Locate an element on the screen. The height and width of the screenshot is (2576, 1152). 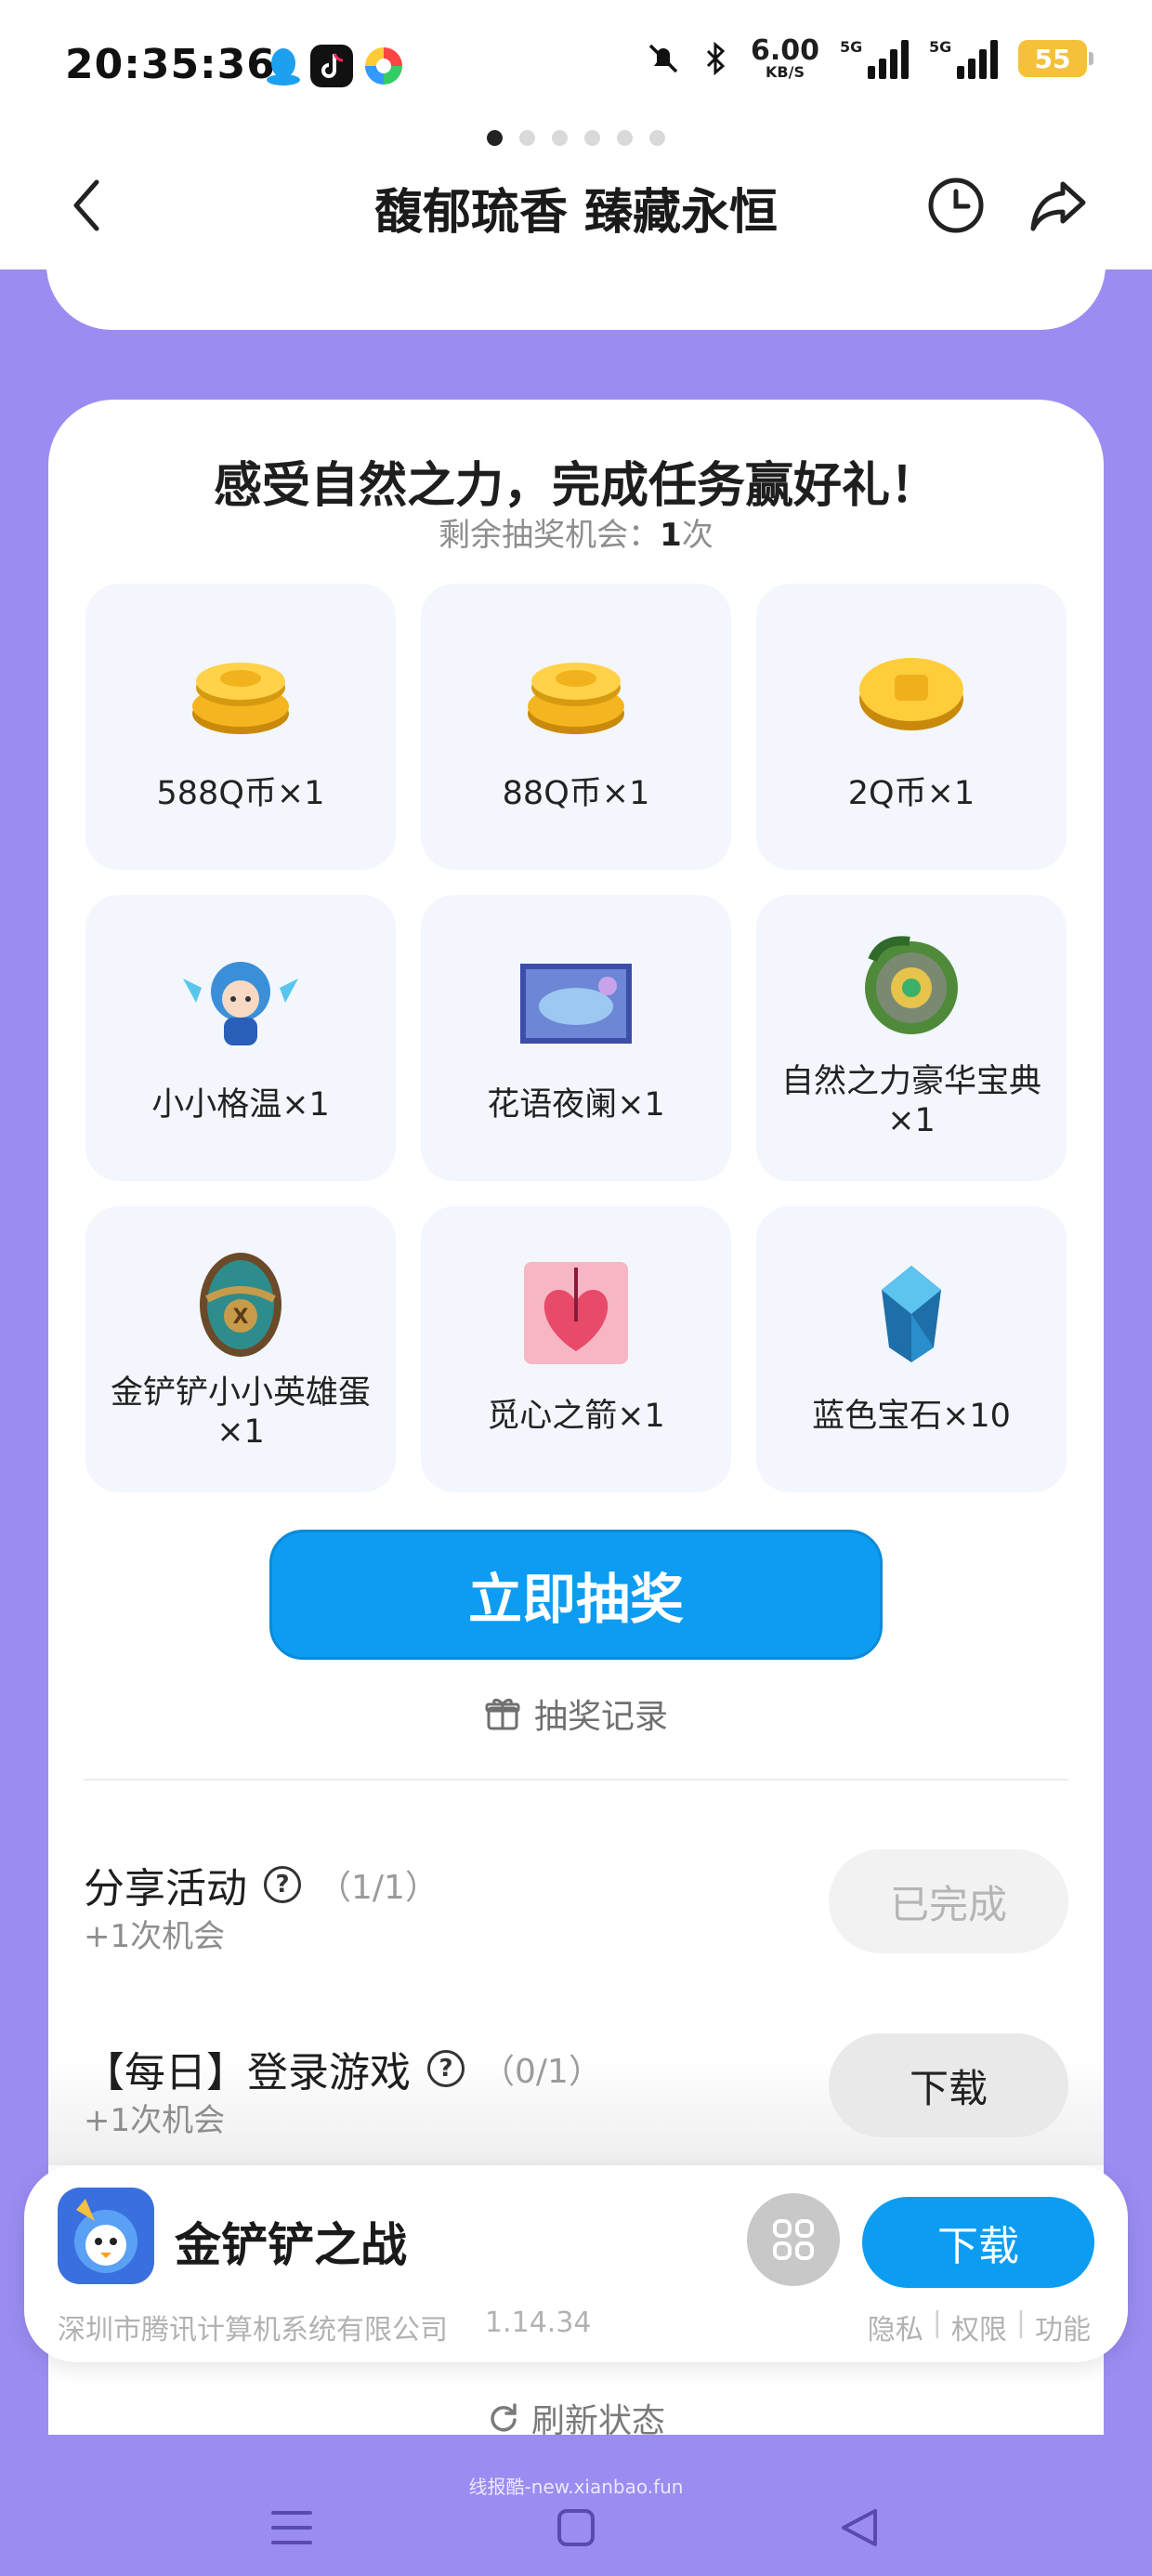
draw-record-label: 抽奖记录 is located at coordinates (600, 1717).